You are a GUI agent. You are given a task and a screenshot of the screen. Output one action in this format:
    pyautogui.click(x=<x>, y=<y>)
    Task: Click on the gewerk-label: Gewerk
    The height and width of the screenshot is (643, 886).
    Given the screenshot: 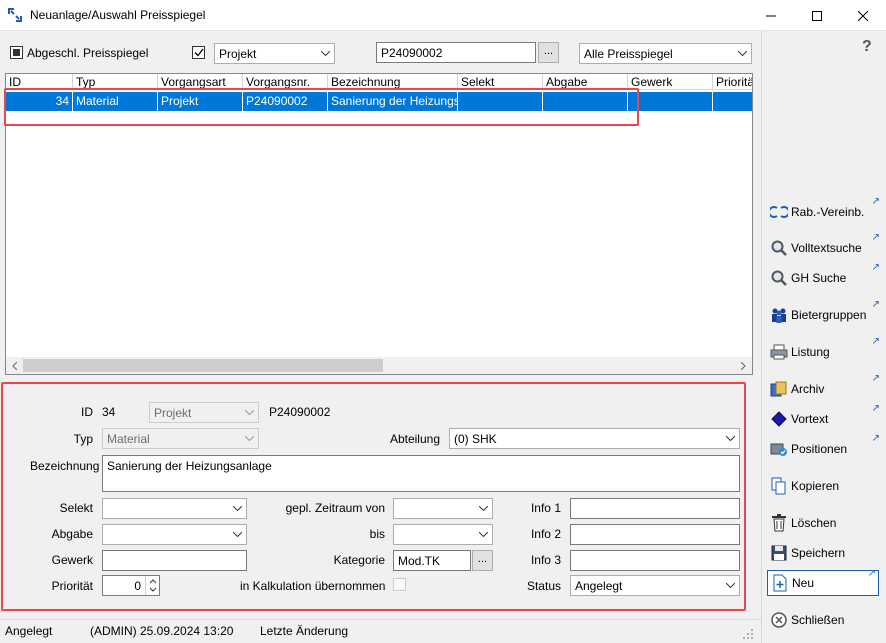 What is the action you would take?
    pyautogui.click(x=72, y=560)
    